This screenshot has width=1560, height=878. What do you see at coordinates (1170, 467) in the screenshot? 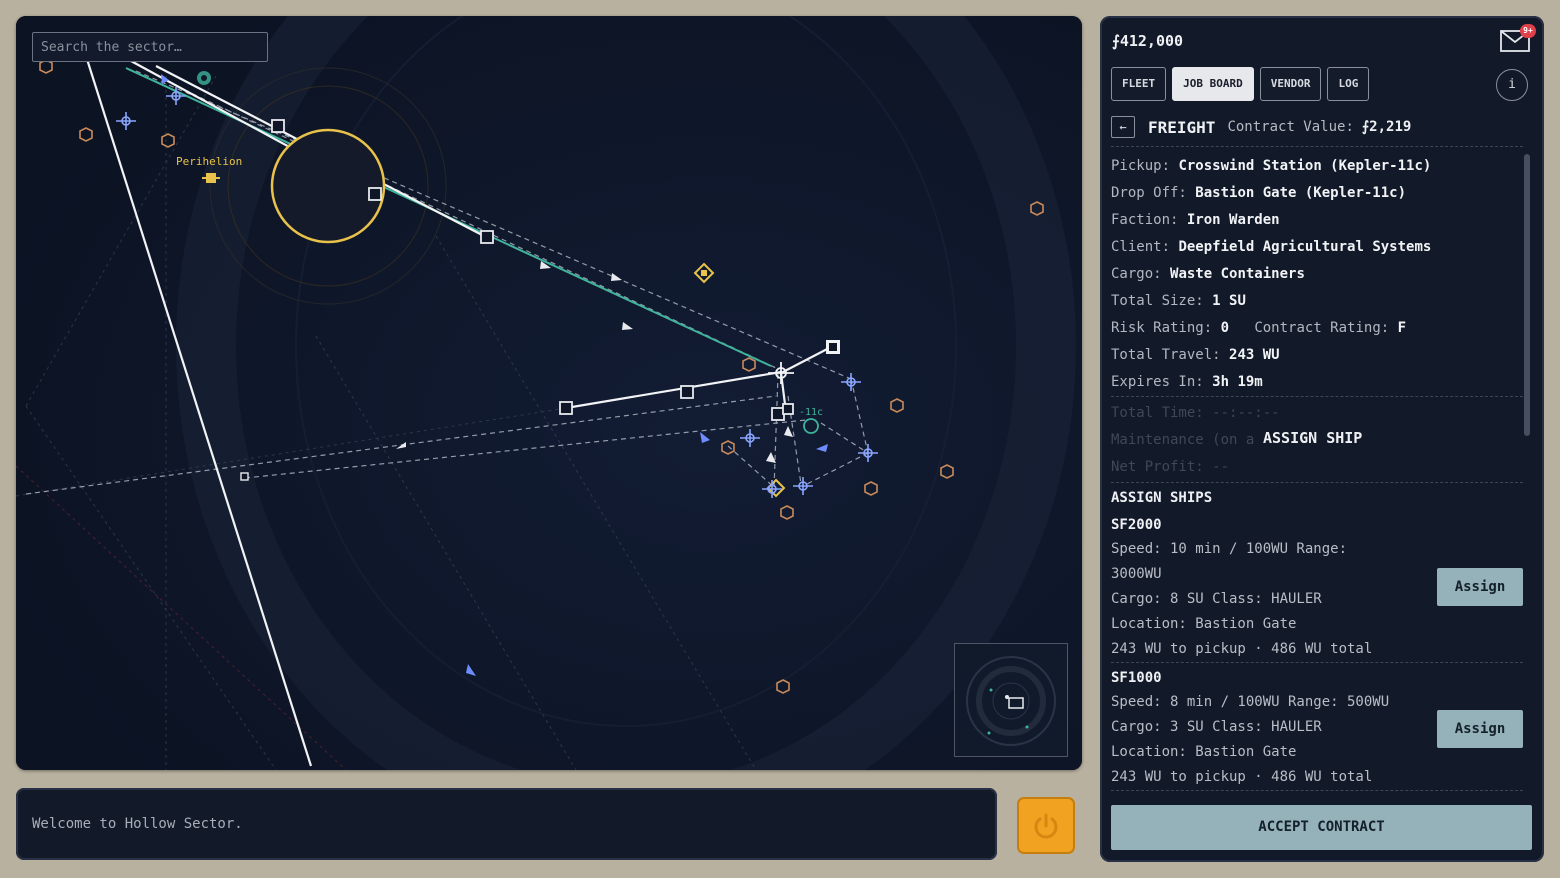
I see `faded-row-profit: Net Profit: --` at bounding box center [1170, 467].